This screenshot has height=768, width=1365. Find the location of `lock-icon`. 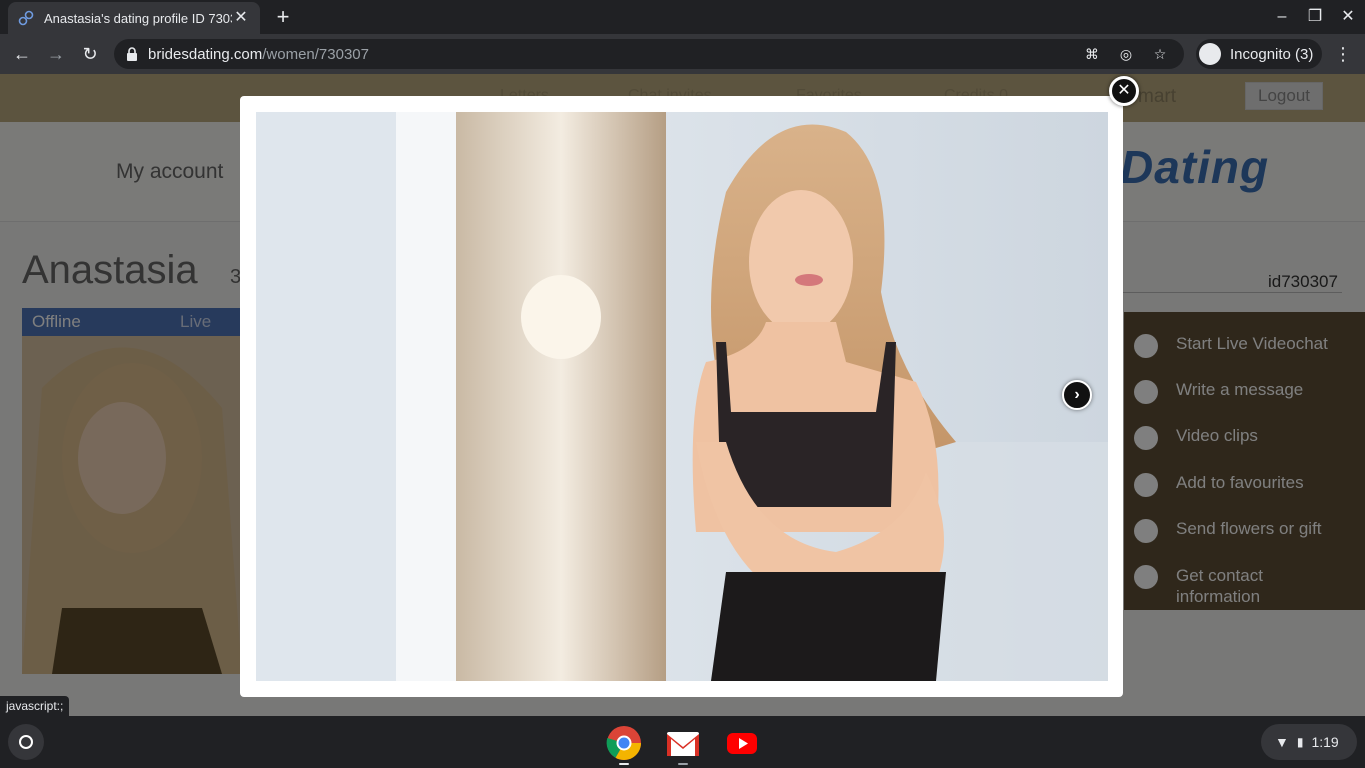

lock-icon is located at coordinates (132, 54).